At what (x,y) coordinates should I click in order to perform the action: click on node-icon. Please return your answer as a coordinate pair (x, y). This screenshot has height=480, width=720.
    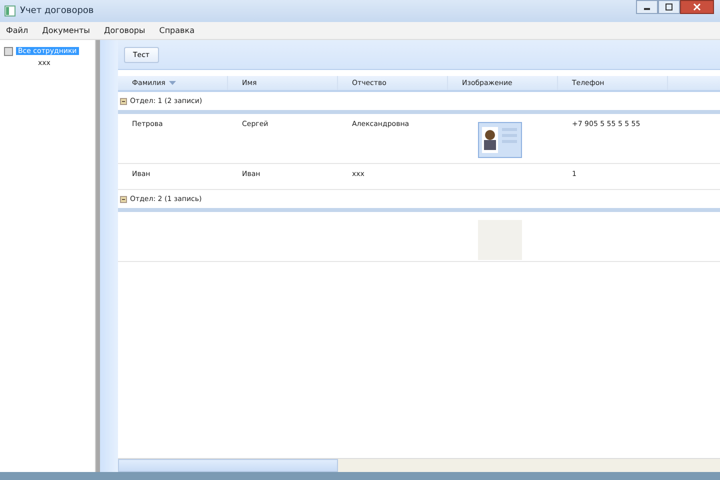
    Looking at the image, I should click on (8, 51).